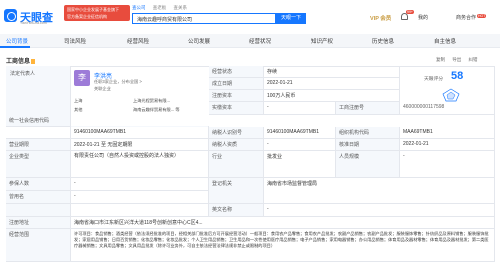  I want to click on notification-badge: 99+, so click(410, 12).